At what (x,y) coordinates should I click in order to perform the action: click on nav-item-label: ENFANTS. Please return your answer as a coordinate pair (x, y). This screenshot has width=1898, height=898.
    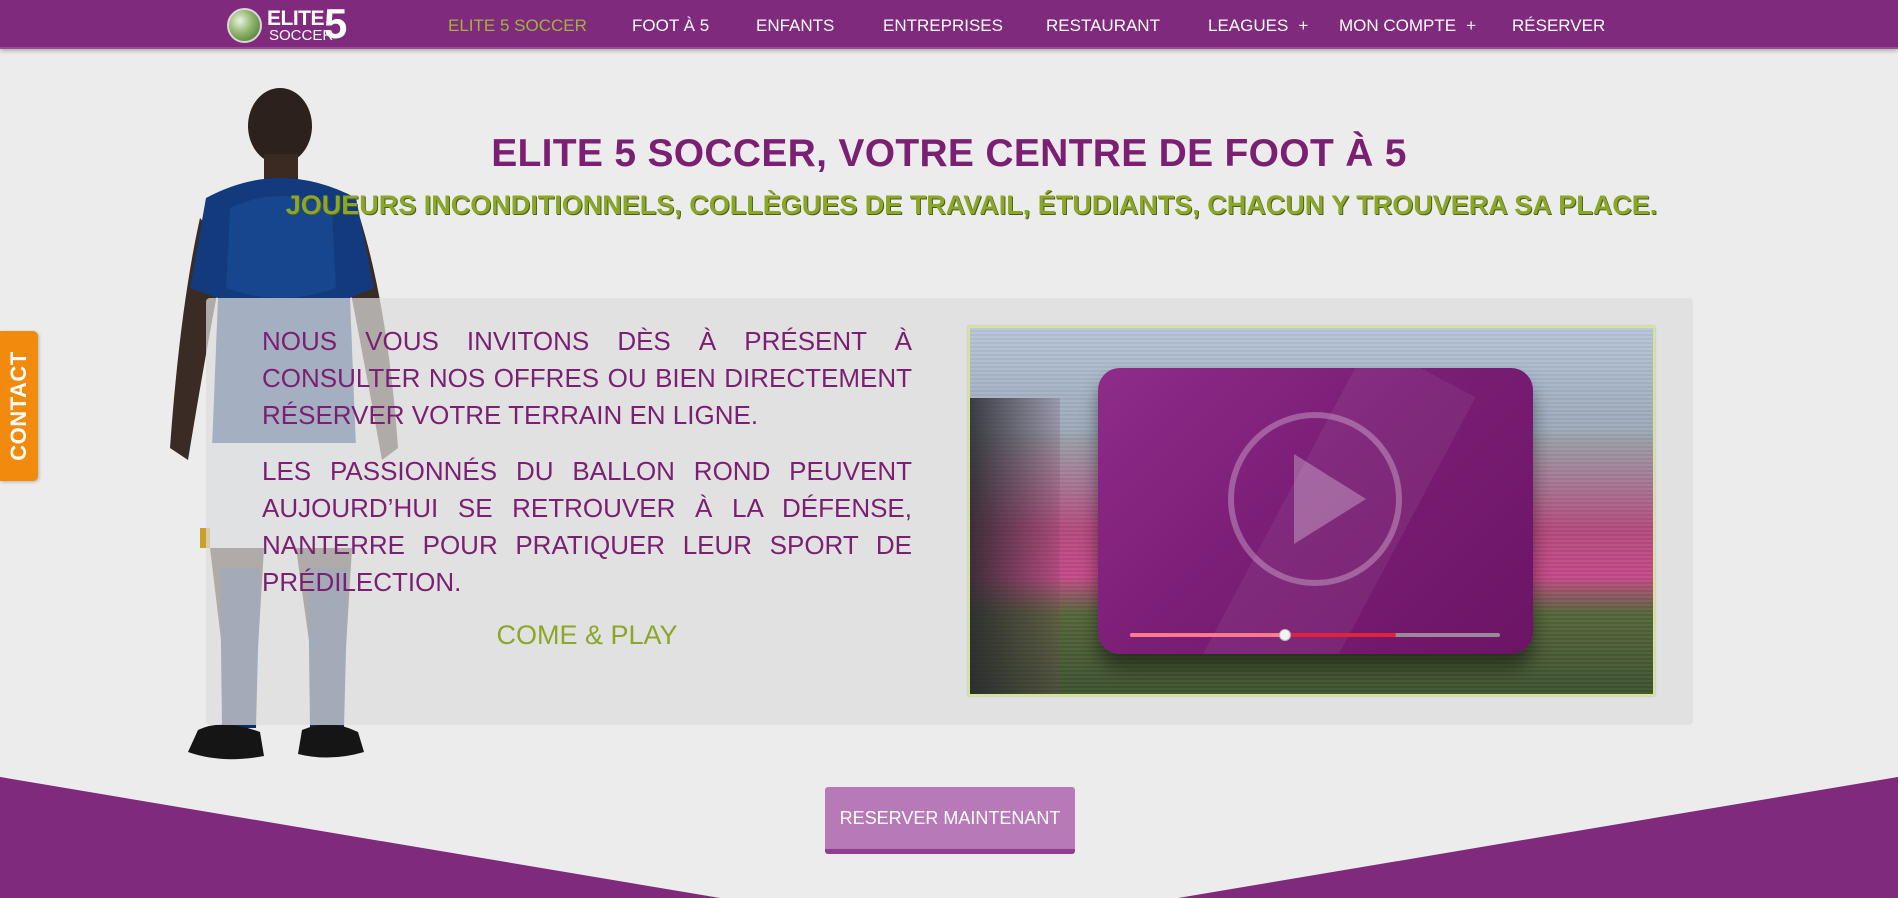
    Looking at the image, I should click on (795, 25).